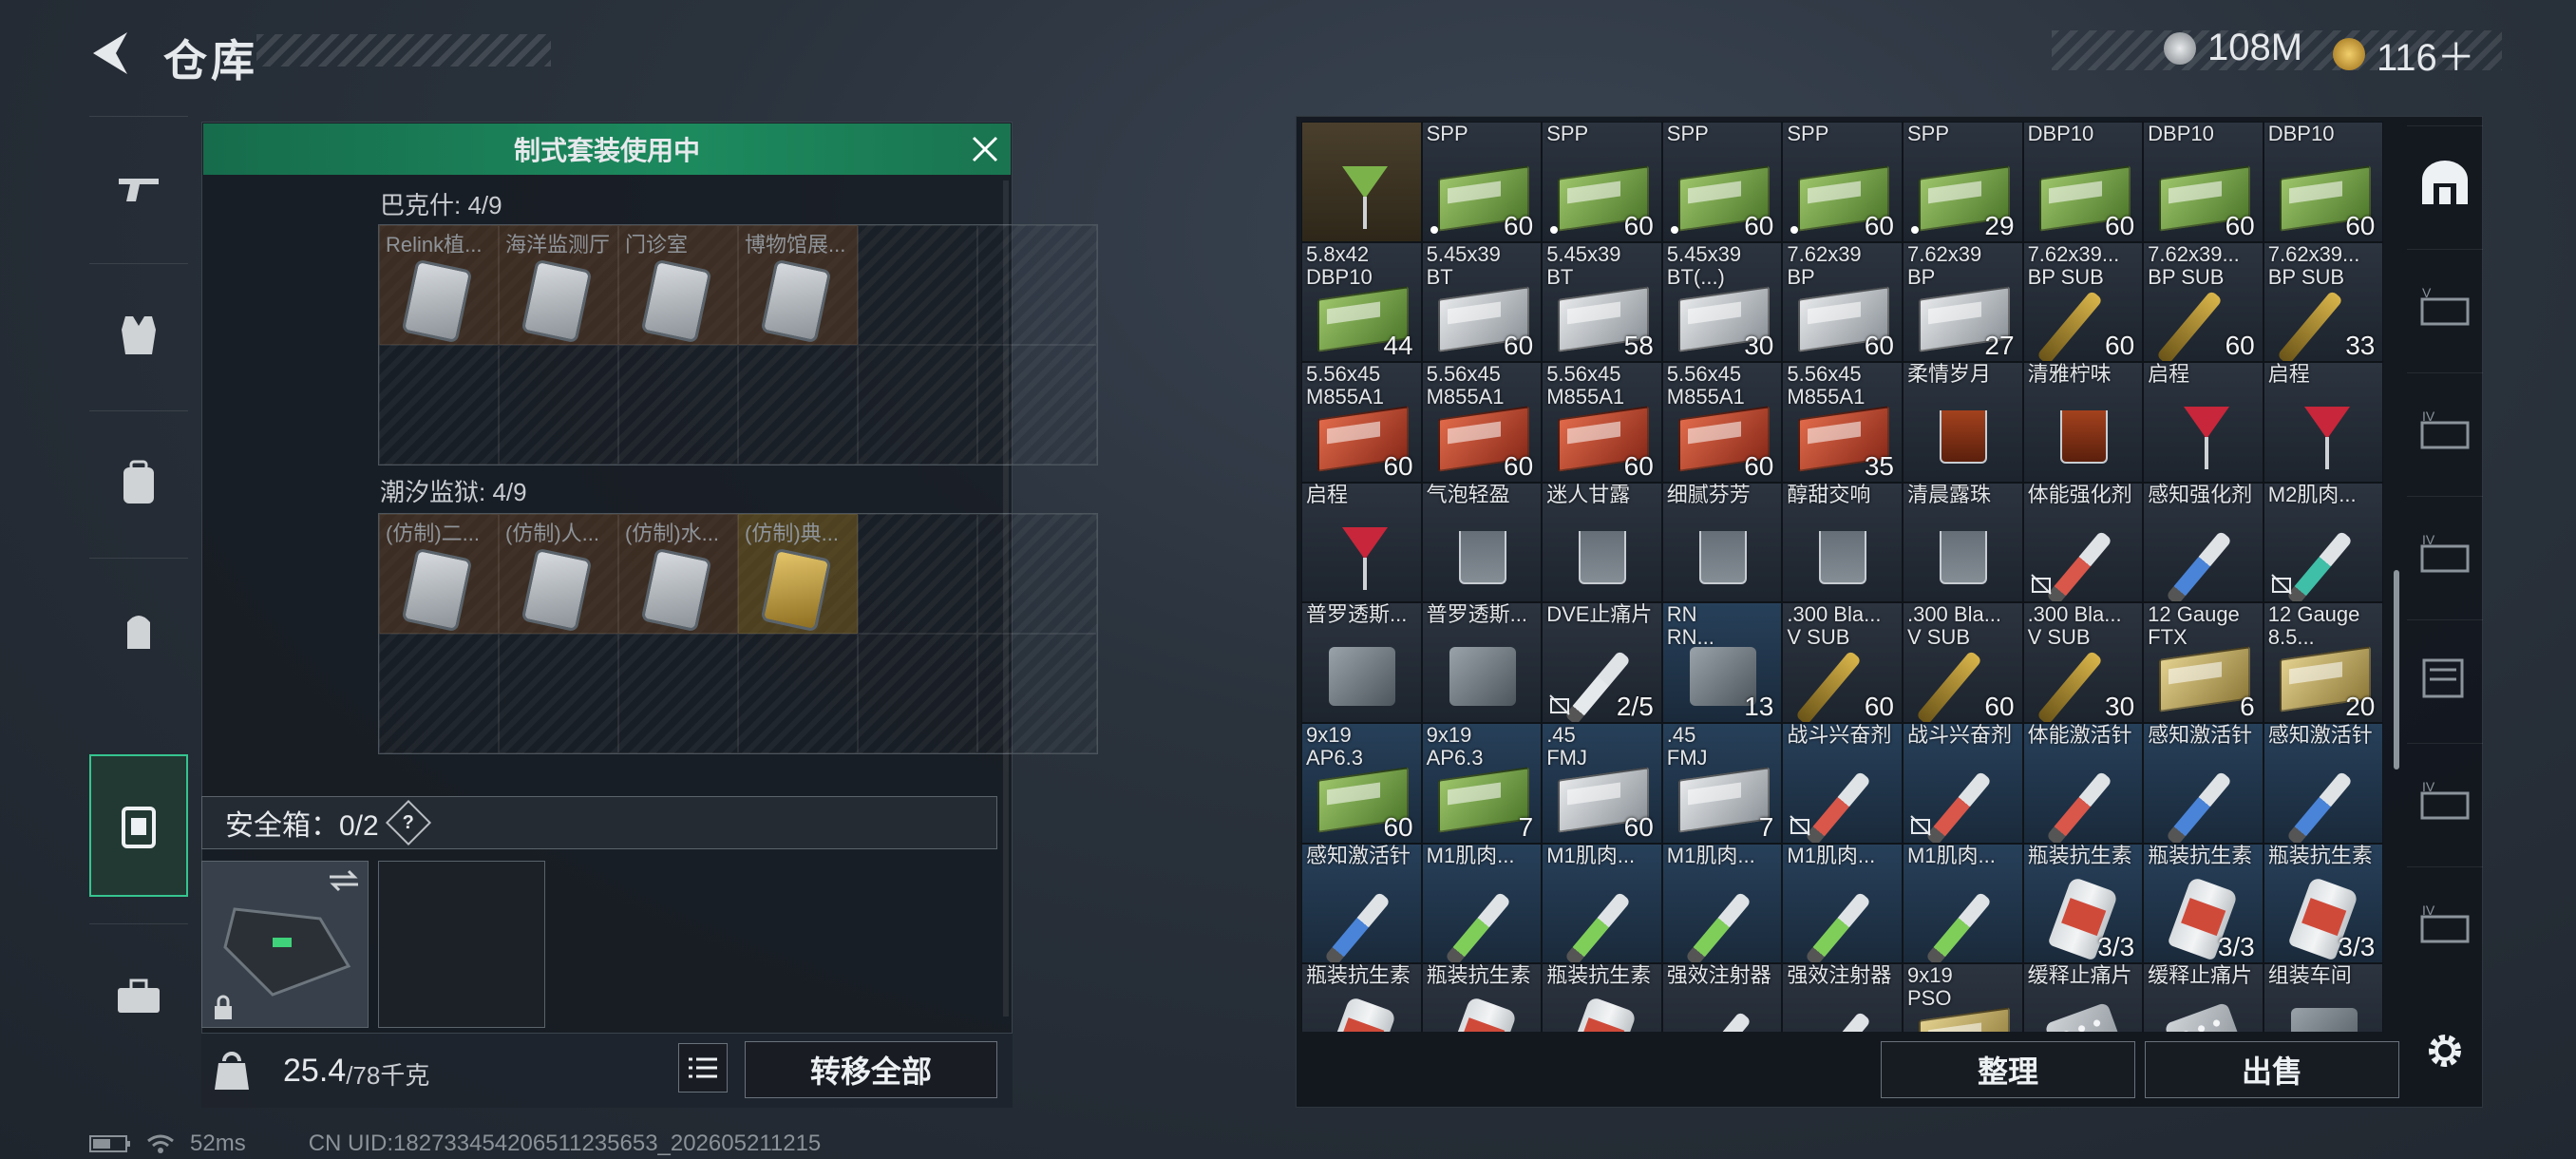 Image resolution: width=2576 pixels, height=1159 pixels. Describe the element at coordinates (138, 825) in the screenshot. I see `nav-secure-case` at that location.